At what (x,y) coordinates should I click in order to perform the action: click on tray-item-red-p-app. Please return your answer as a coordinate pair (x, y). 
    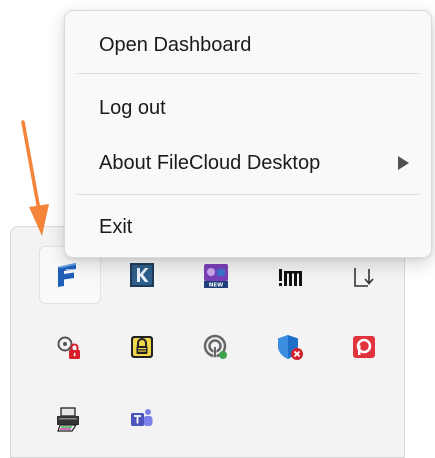
    Looking at the image, I should click on (364, 348).